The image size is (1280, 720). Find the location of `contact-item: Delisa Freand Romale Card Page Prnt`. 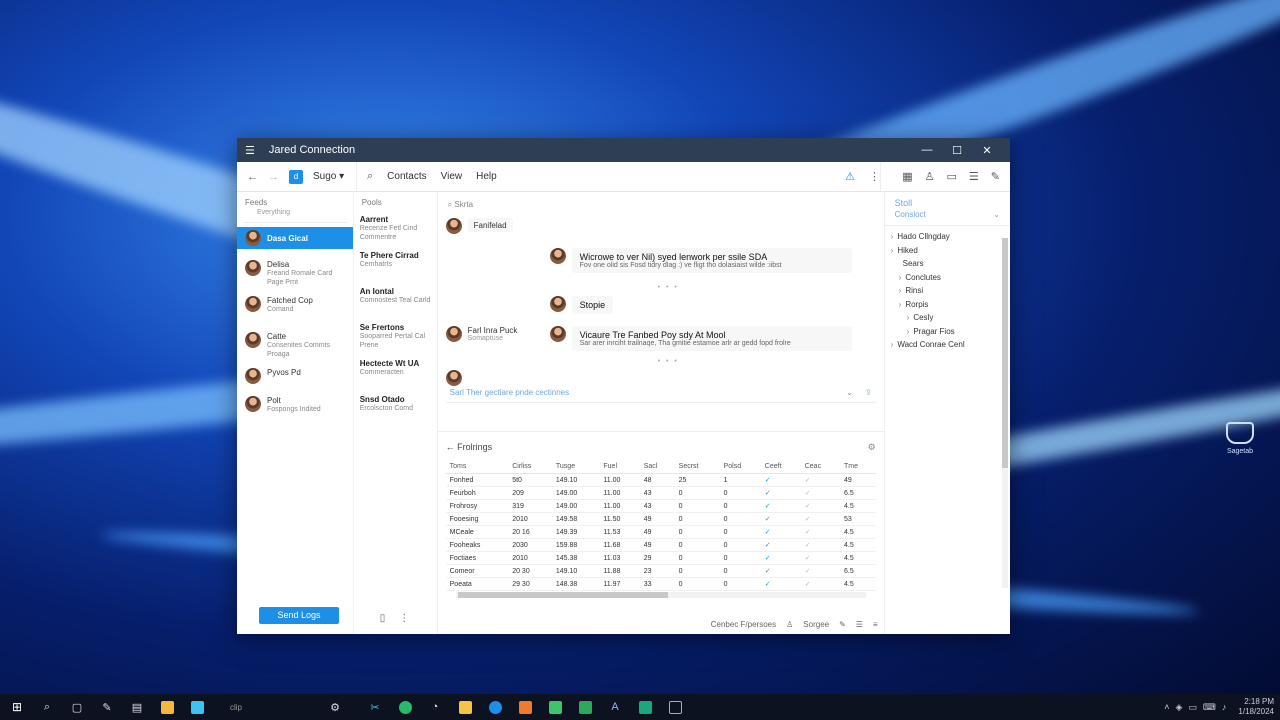

contact-item: Delisa Freand Romale Card Page Prnt is located at coordinates (295, 273).